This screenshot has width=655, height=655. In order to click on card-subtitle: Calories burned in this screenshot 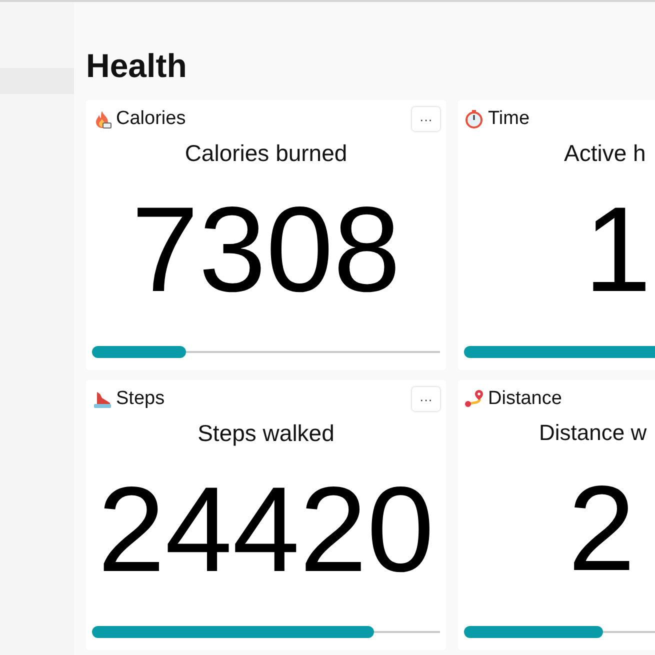, I will do `click(266, 153)`.